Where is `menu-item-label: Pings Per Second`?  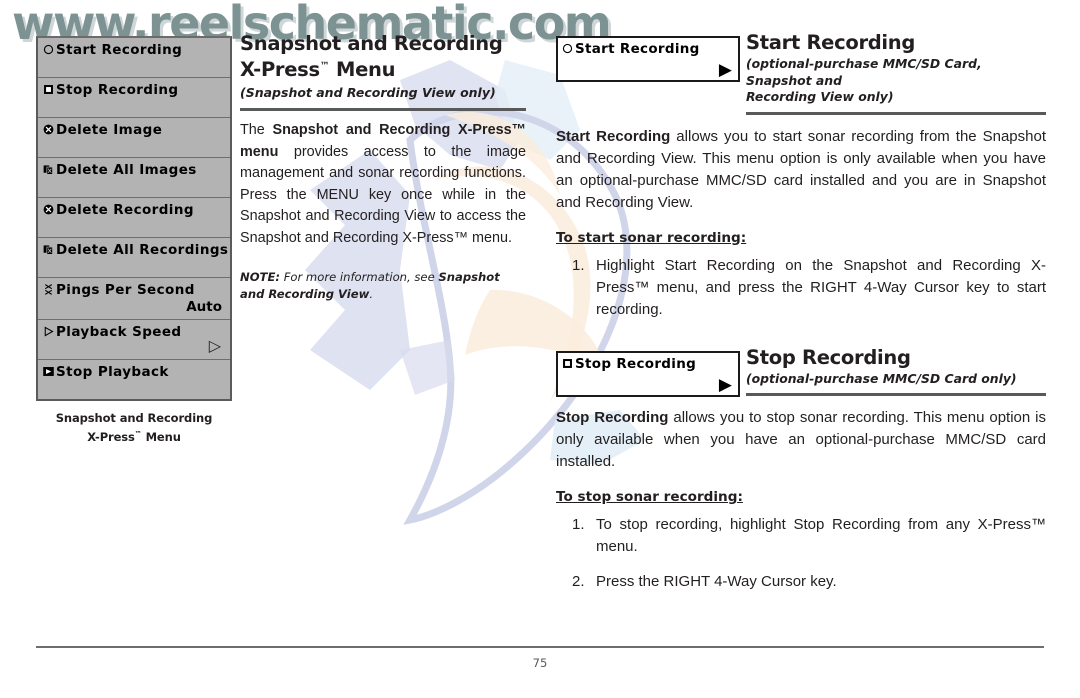
menu-item-label: Pings Per Second is located at coordinates (133, 290).